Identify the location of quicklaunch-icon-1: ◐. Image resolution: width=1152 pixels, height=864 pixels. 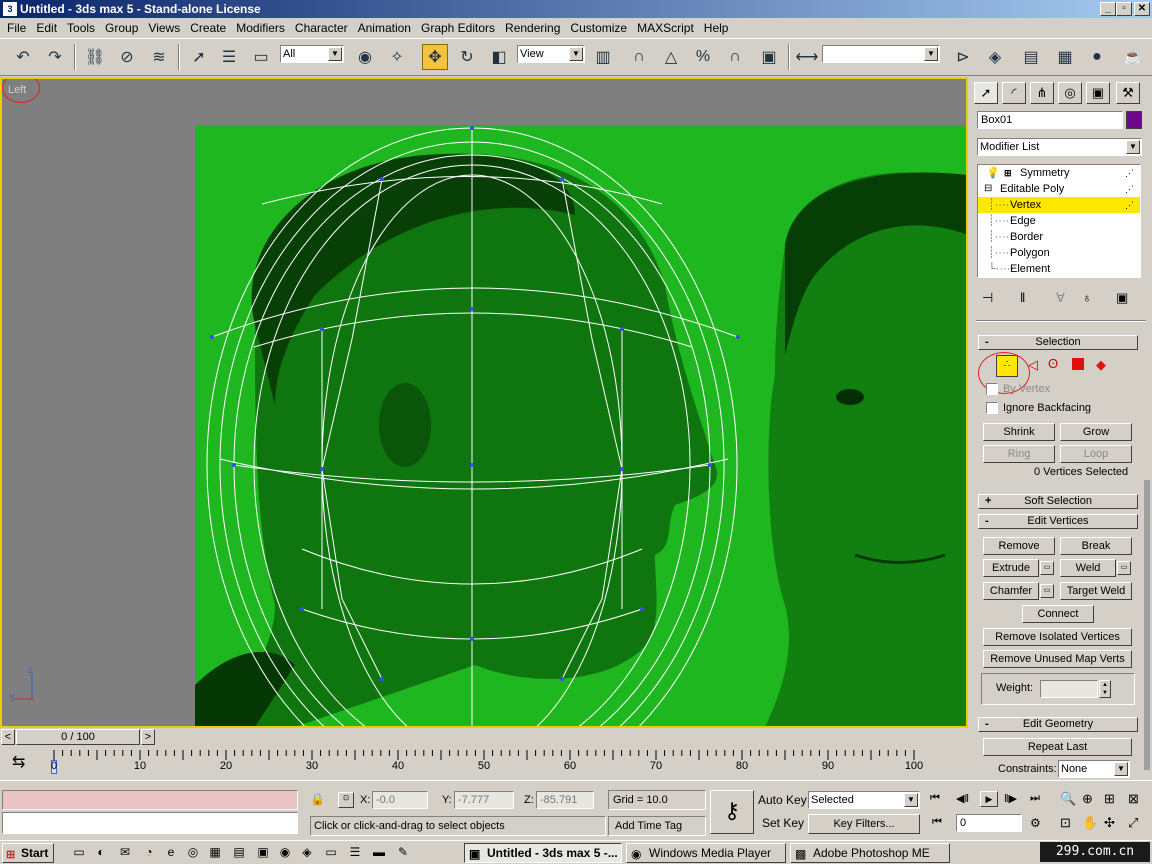
(101, 852).